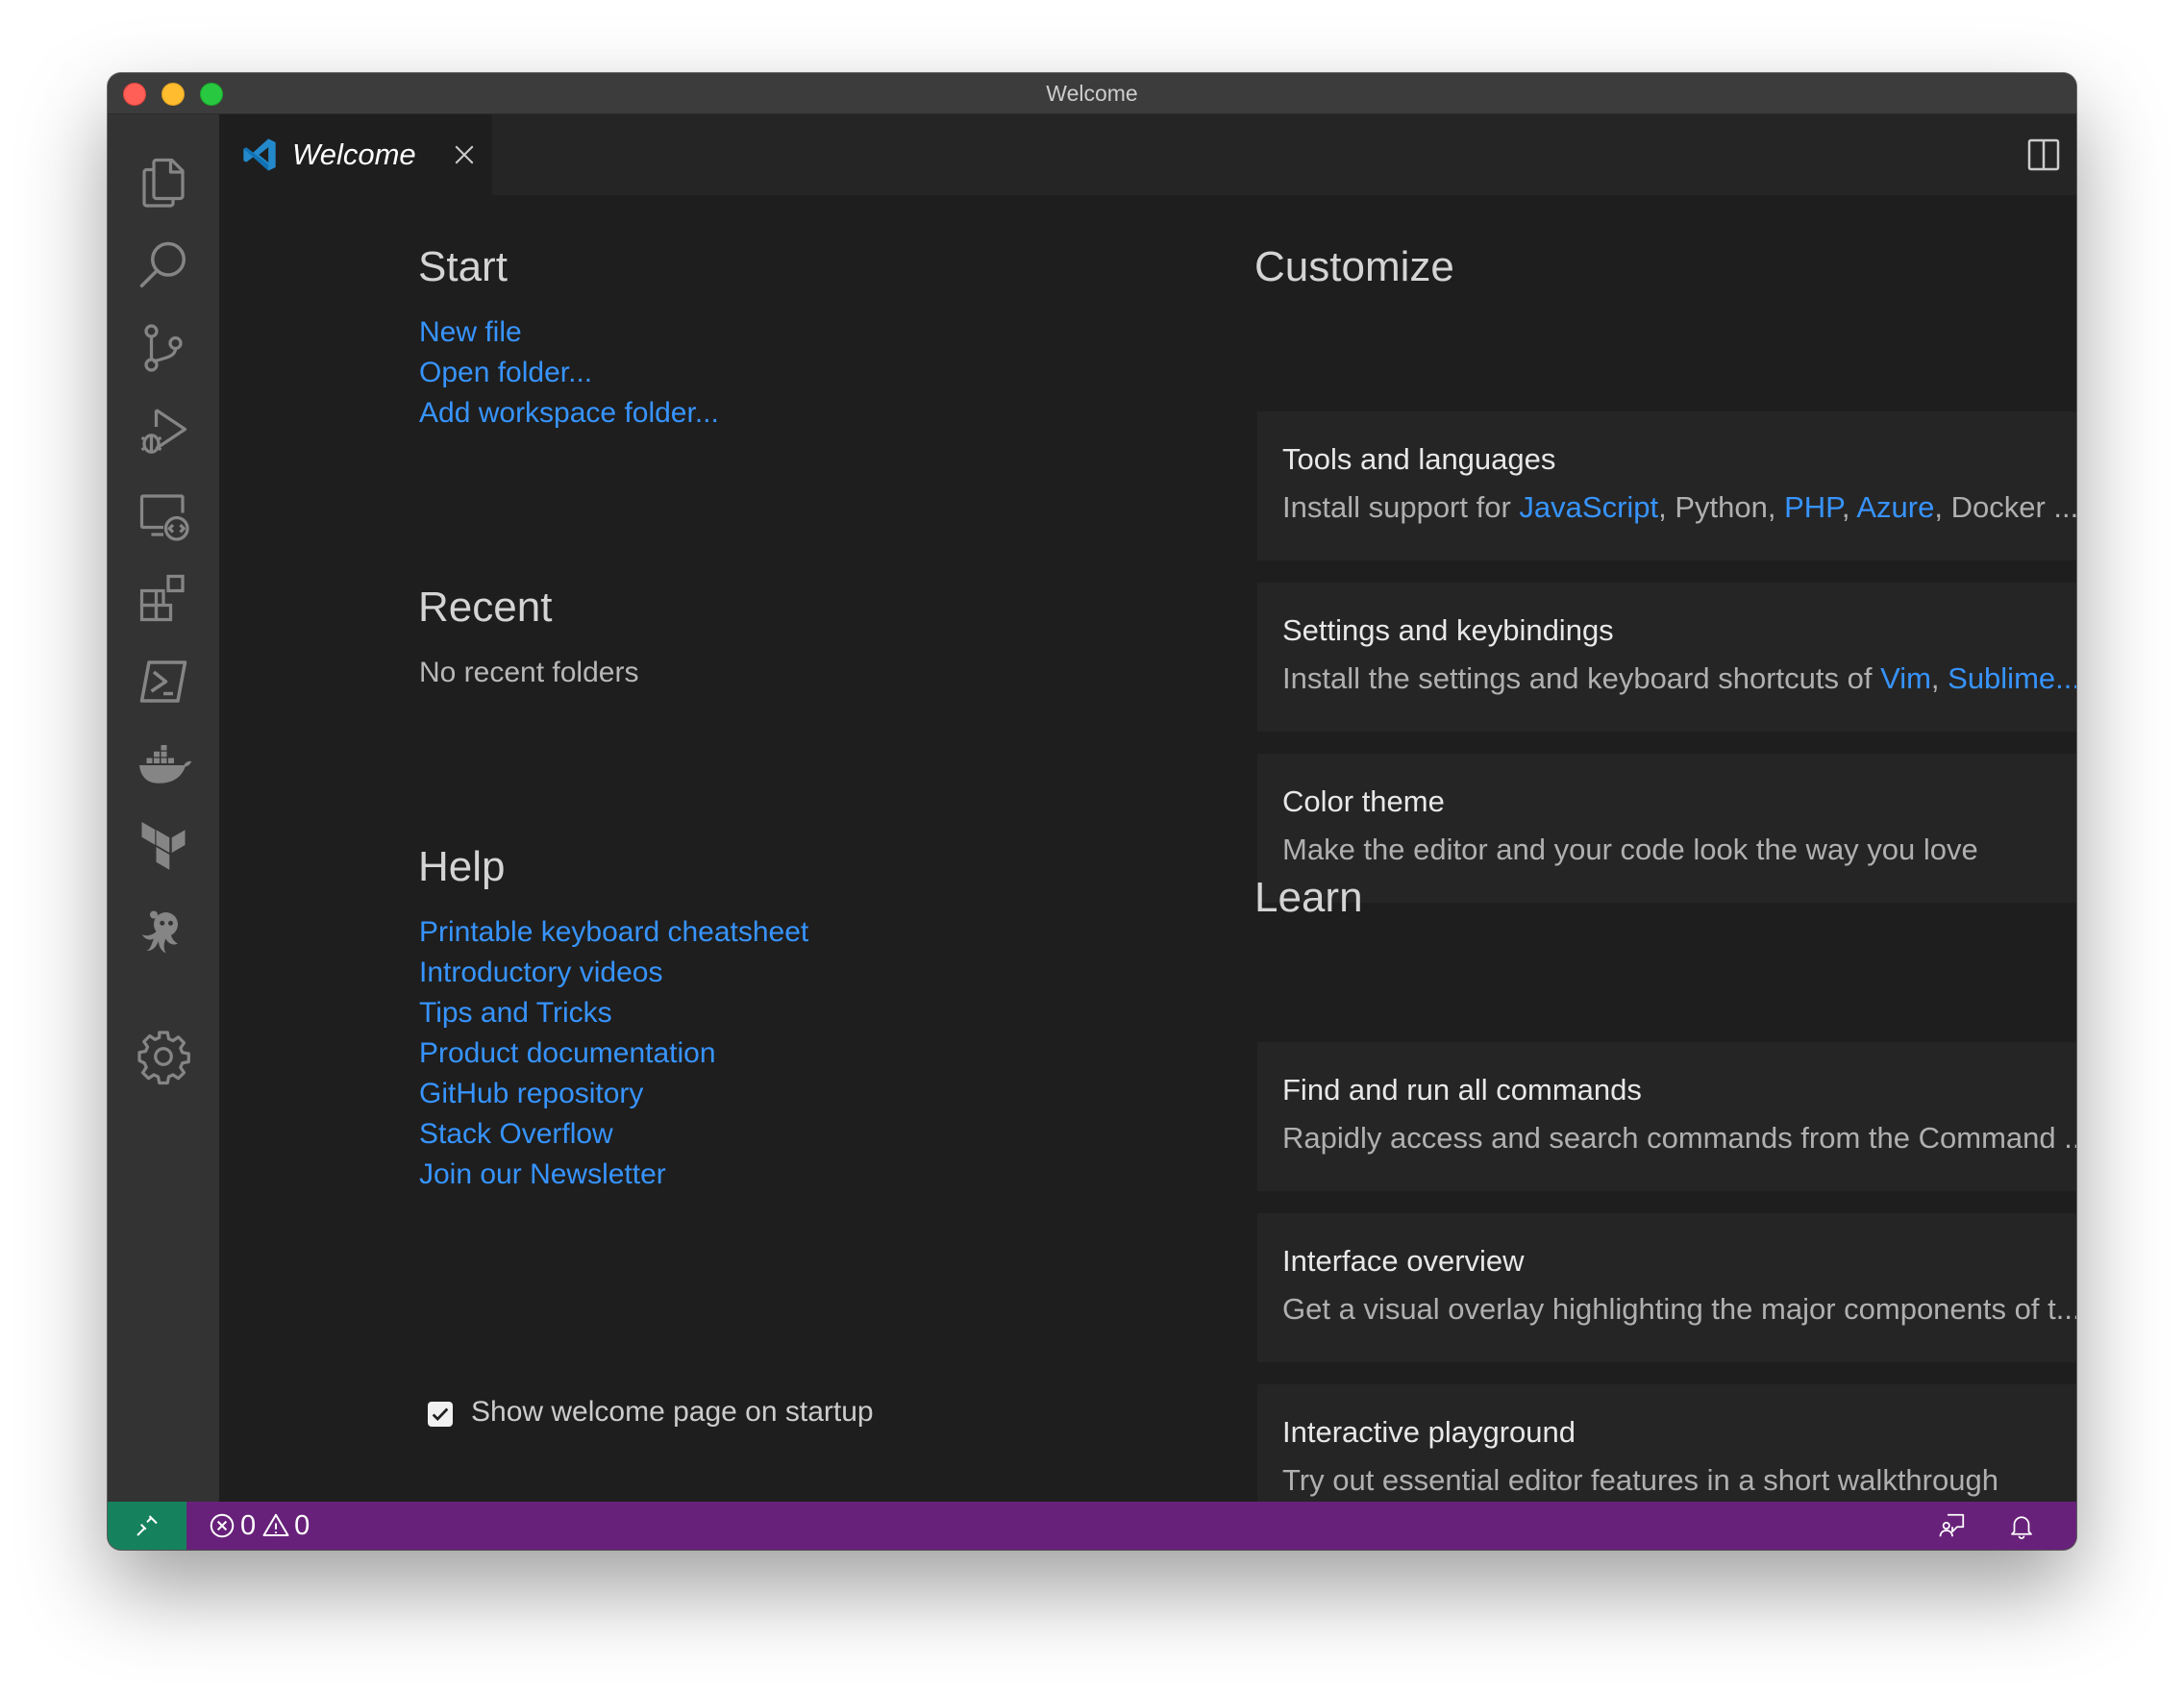  I want to click on remote-explorer-icon, so click(163, 515).